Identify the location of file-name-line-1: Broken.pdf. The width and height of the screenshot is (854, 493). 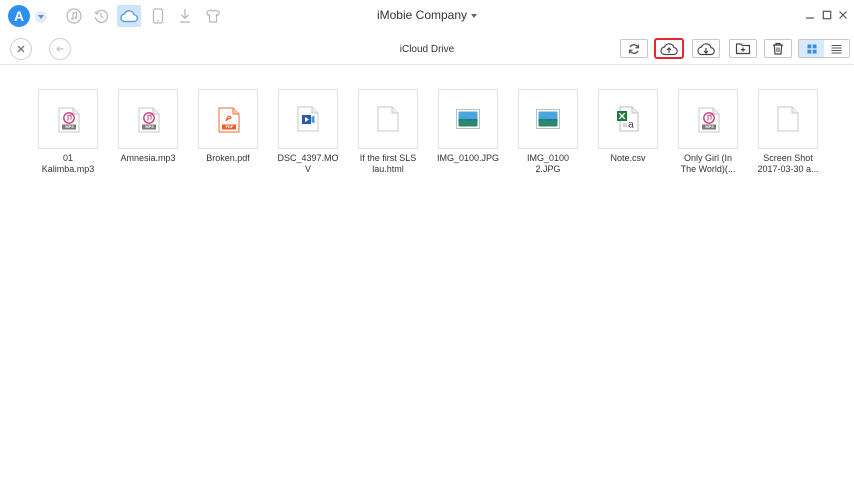
(228, 158).